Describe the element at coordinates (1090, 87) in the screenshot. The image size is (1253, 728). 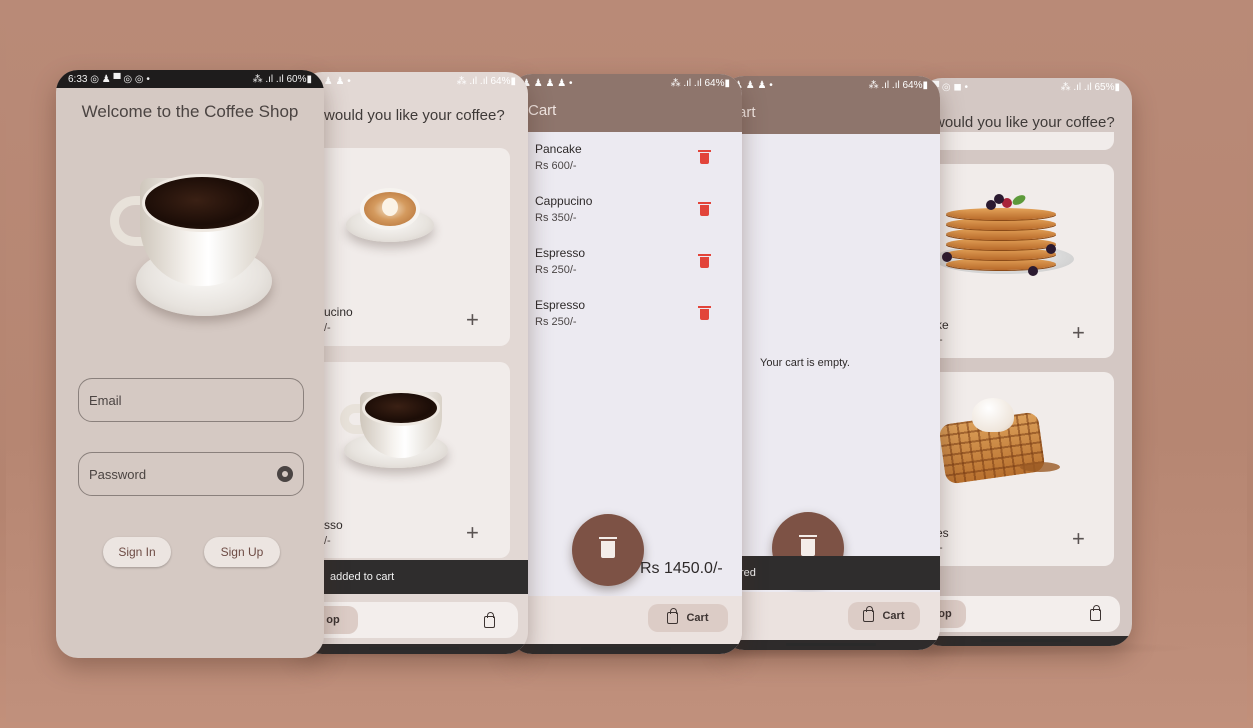
I see `status-right: ⁂ .ıl .ıl 65%▮` at that location.